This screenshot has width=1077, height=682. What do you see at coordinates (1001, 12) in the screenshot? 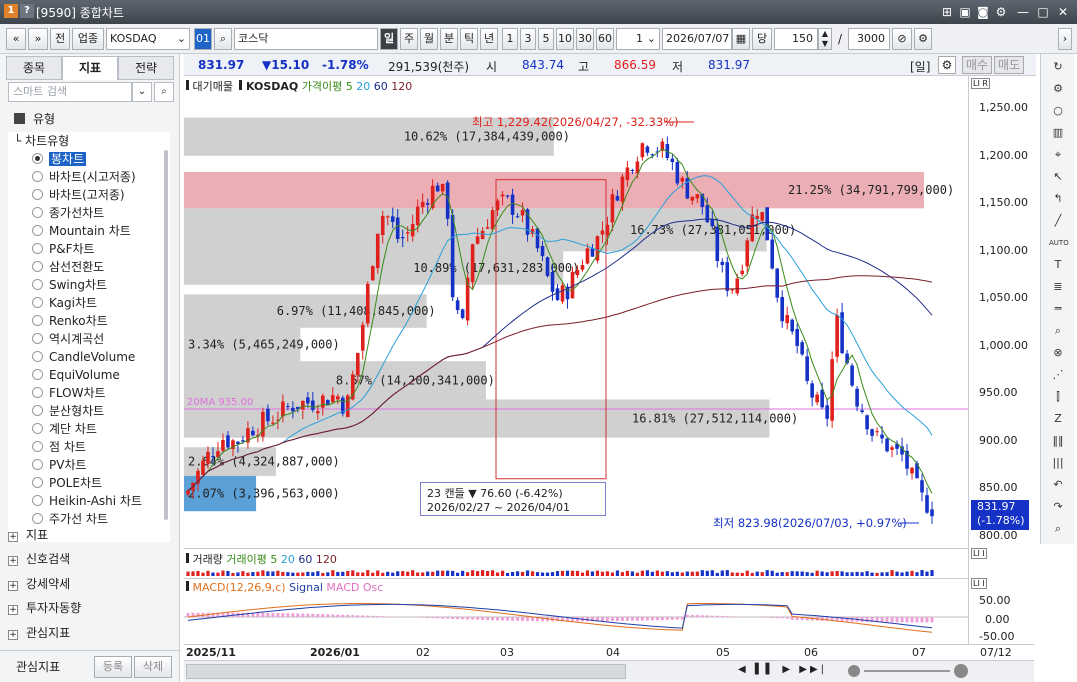
I see `settings-icon: ⚙` at bounding box center [1001, 12].